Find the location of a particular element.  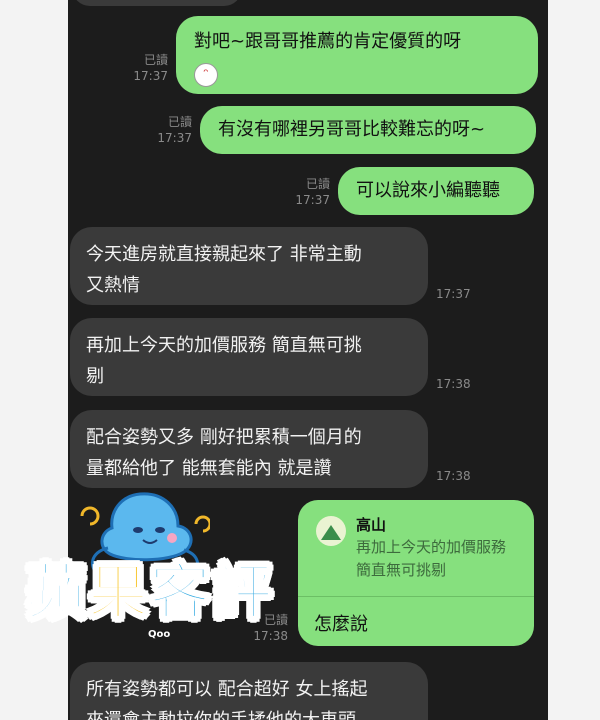

quoted-text: 再加上今天的加價服務 簡直無可挑剔 is located at coordinates (431, 558).